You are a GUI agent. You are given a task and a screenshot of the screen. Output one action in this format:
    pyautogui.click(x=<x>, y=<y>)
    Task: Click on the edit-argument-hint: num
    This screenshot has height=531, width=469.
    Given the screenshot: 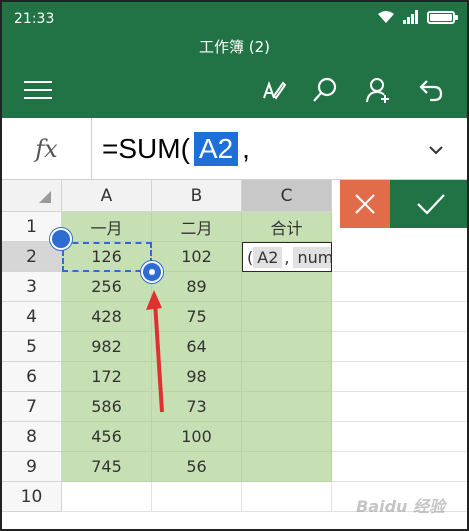 What is the action you would take?
    pyautogui.click(x=312, y=257)
    